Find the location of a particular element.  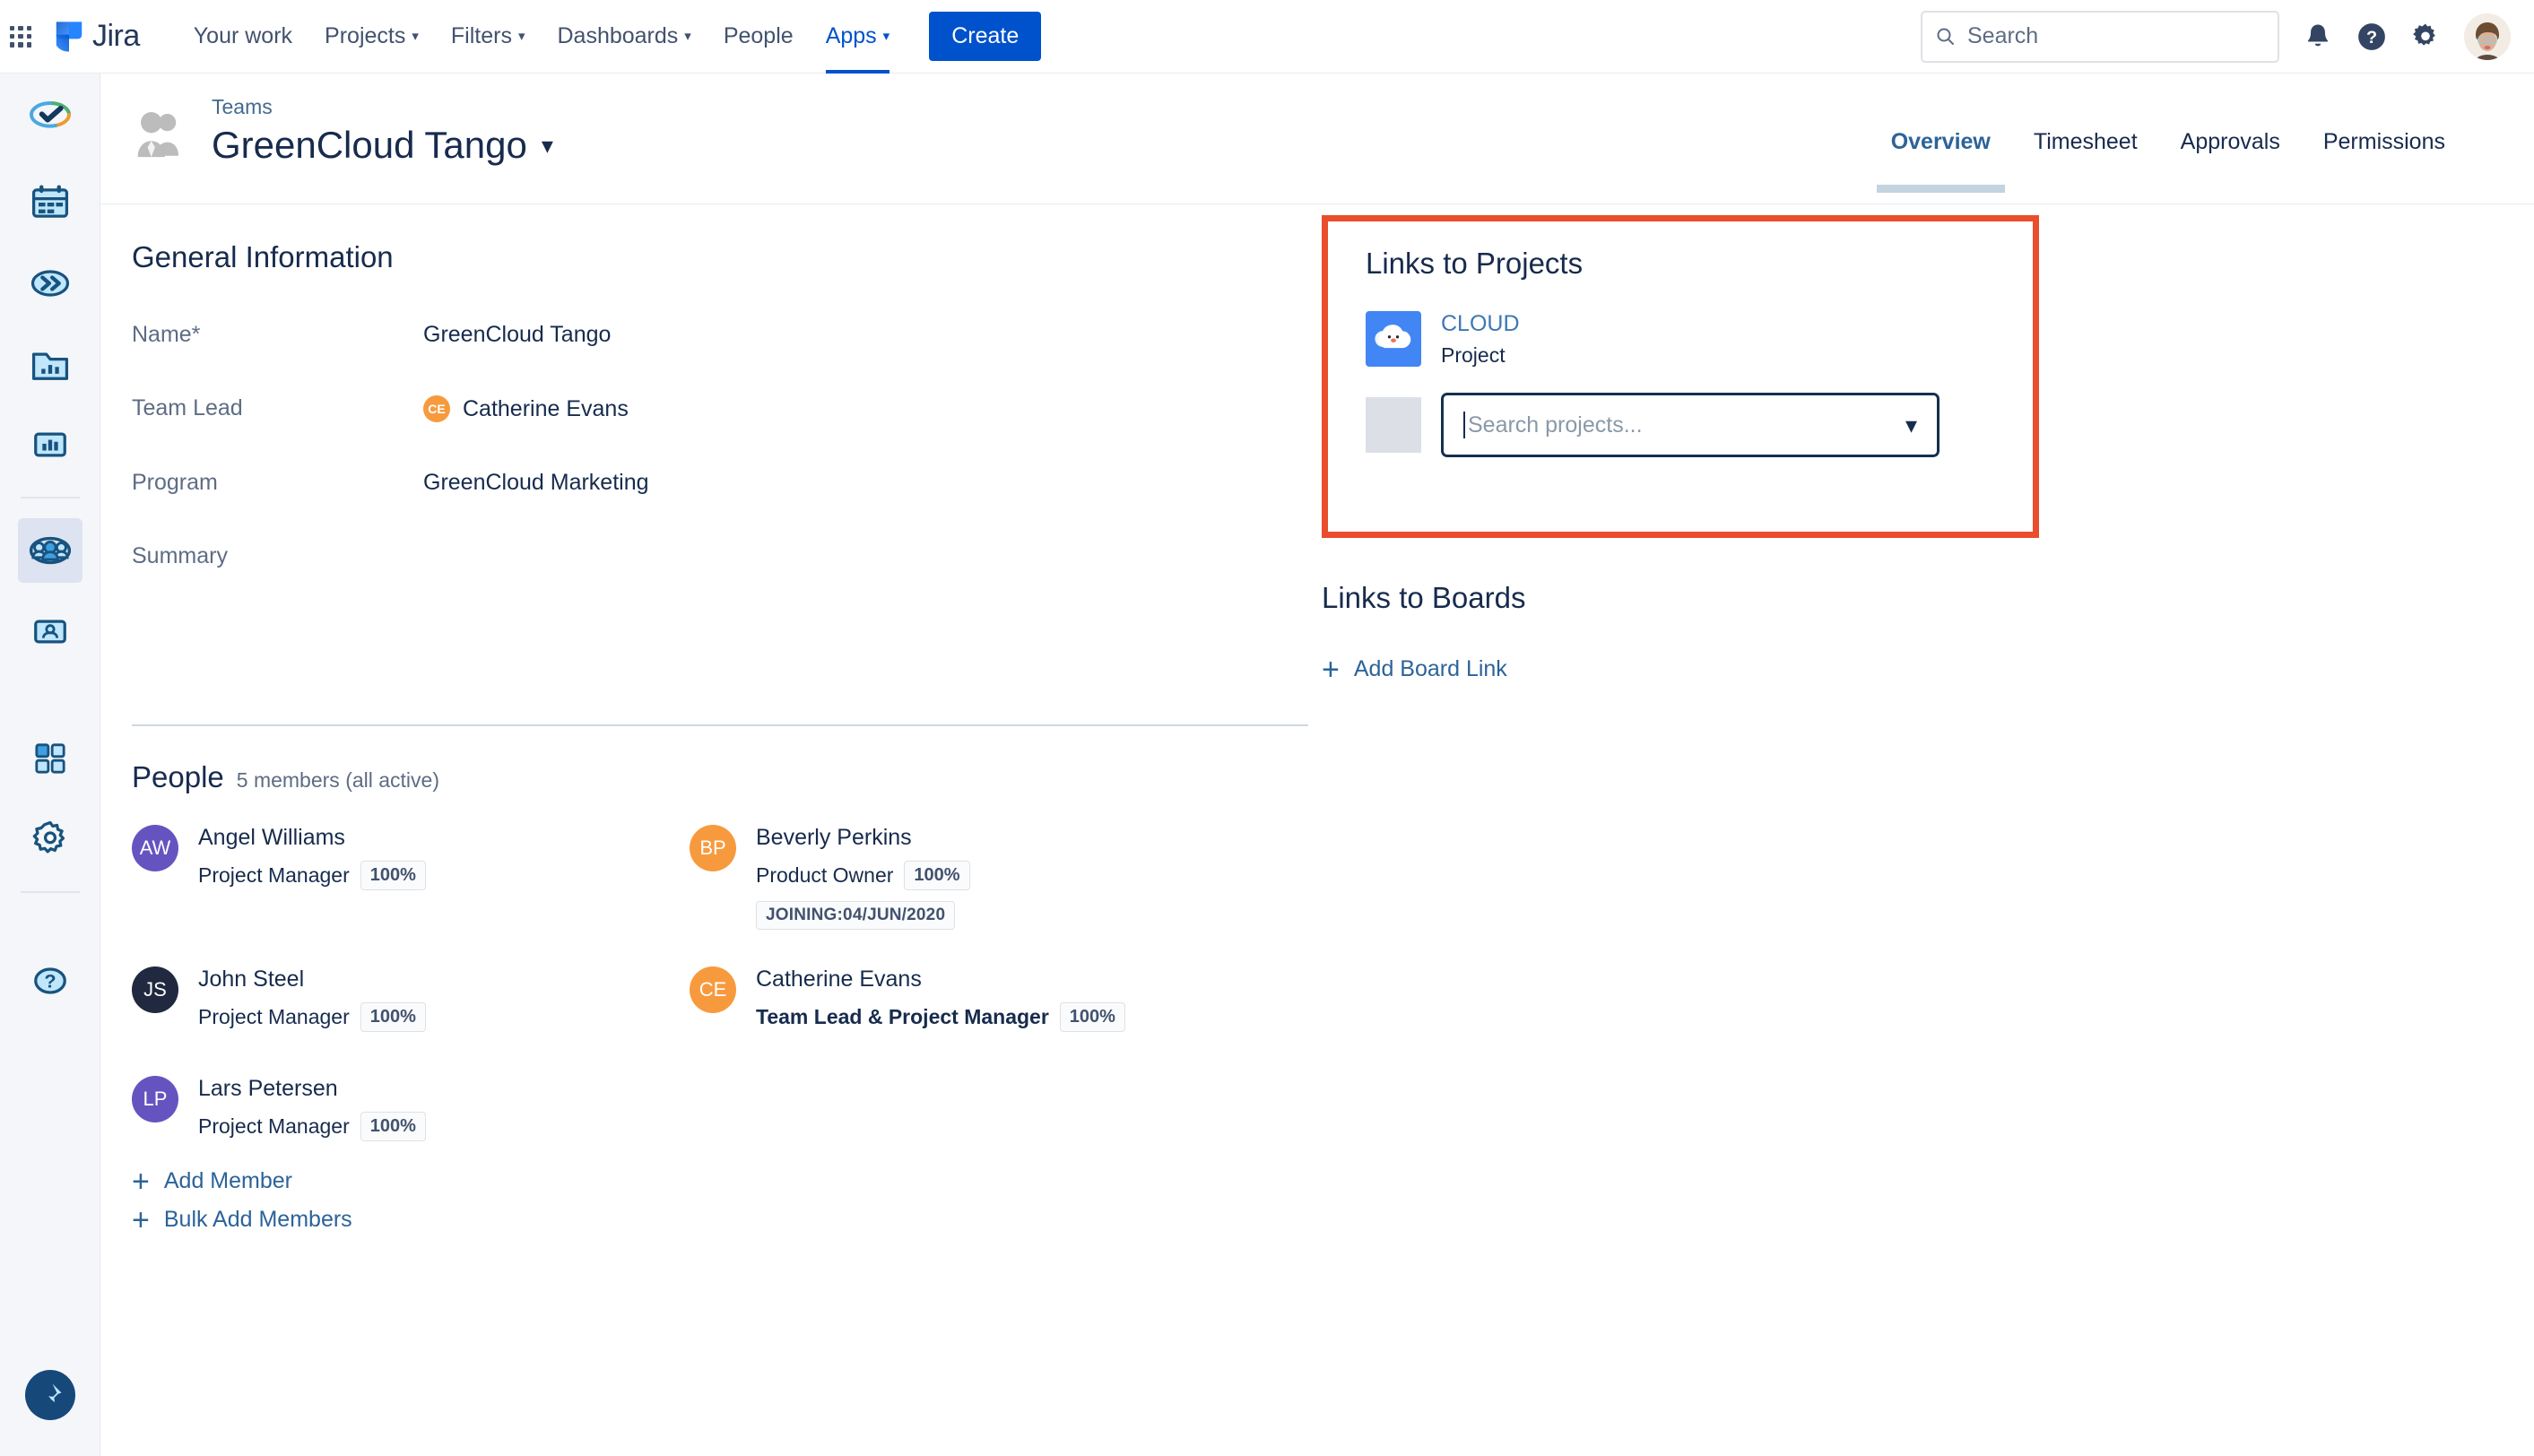

person-card-icon is located at coordinates (49, 632).